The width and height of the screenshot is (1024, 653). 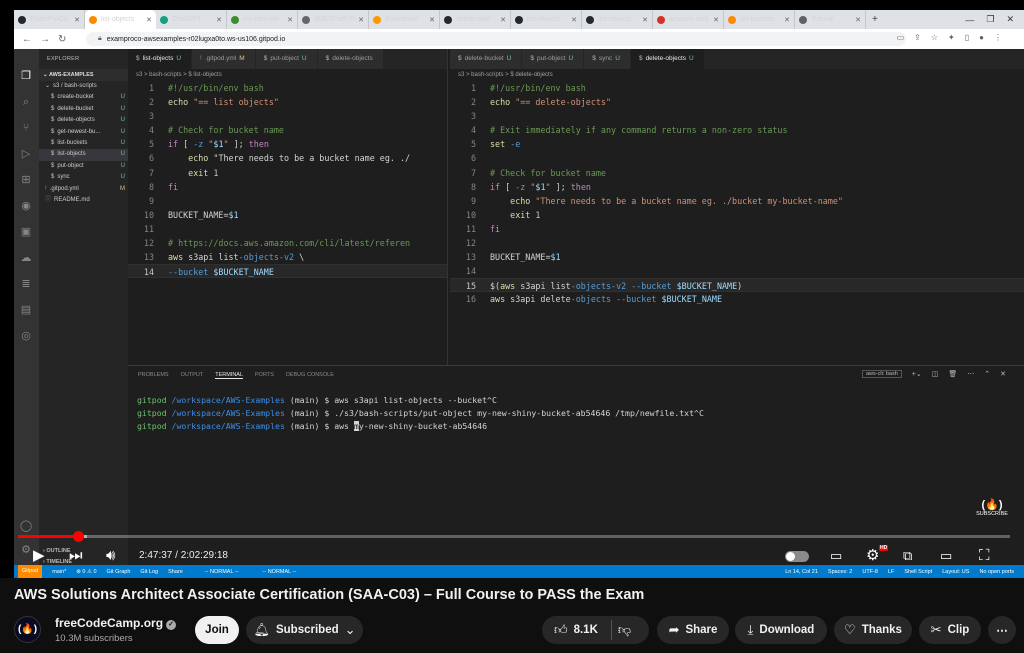 What do you see at coordinates (350, 59) in the screenshot?
I see `editor-tab: $ delete-objects` at bounding box center [350, 59].